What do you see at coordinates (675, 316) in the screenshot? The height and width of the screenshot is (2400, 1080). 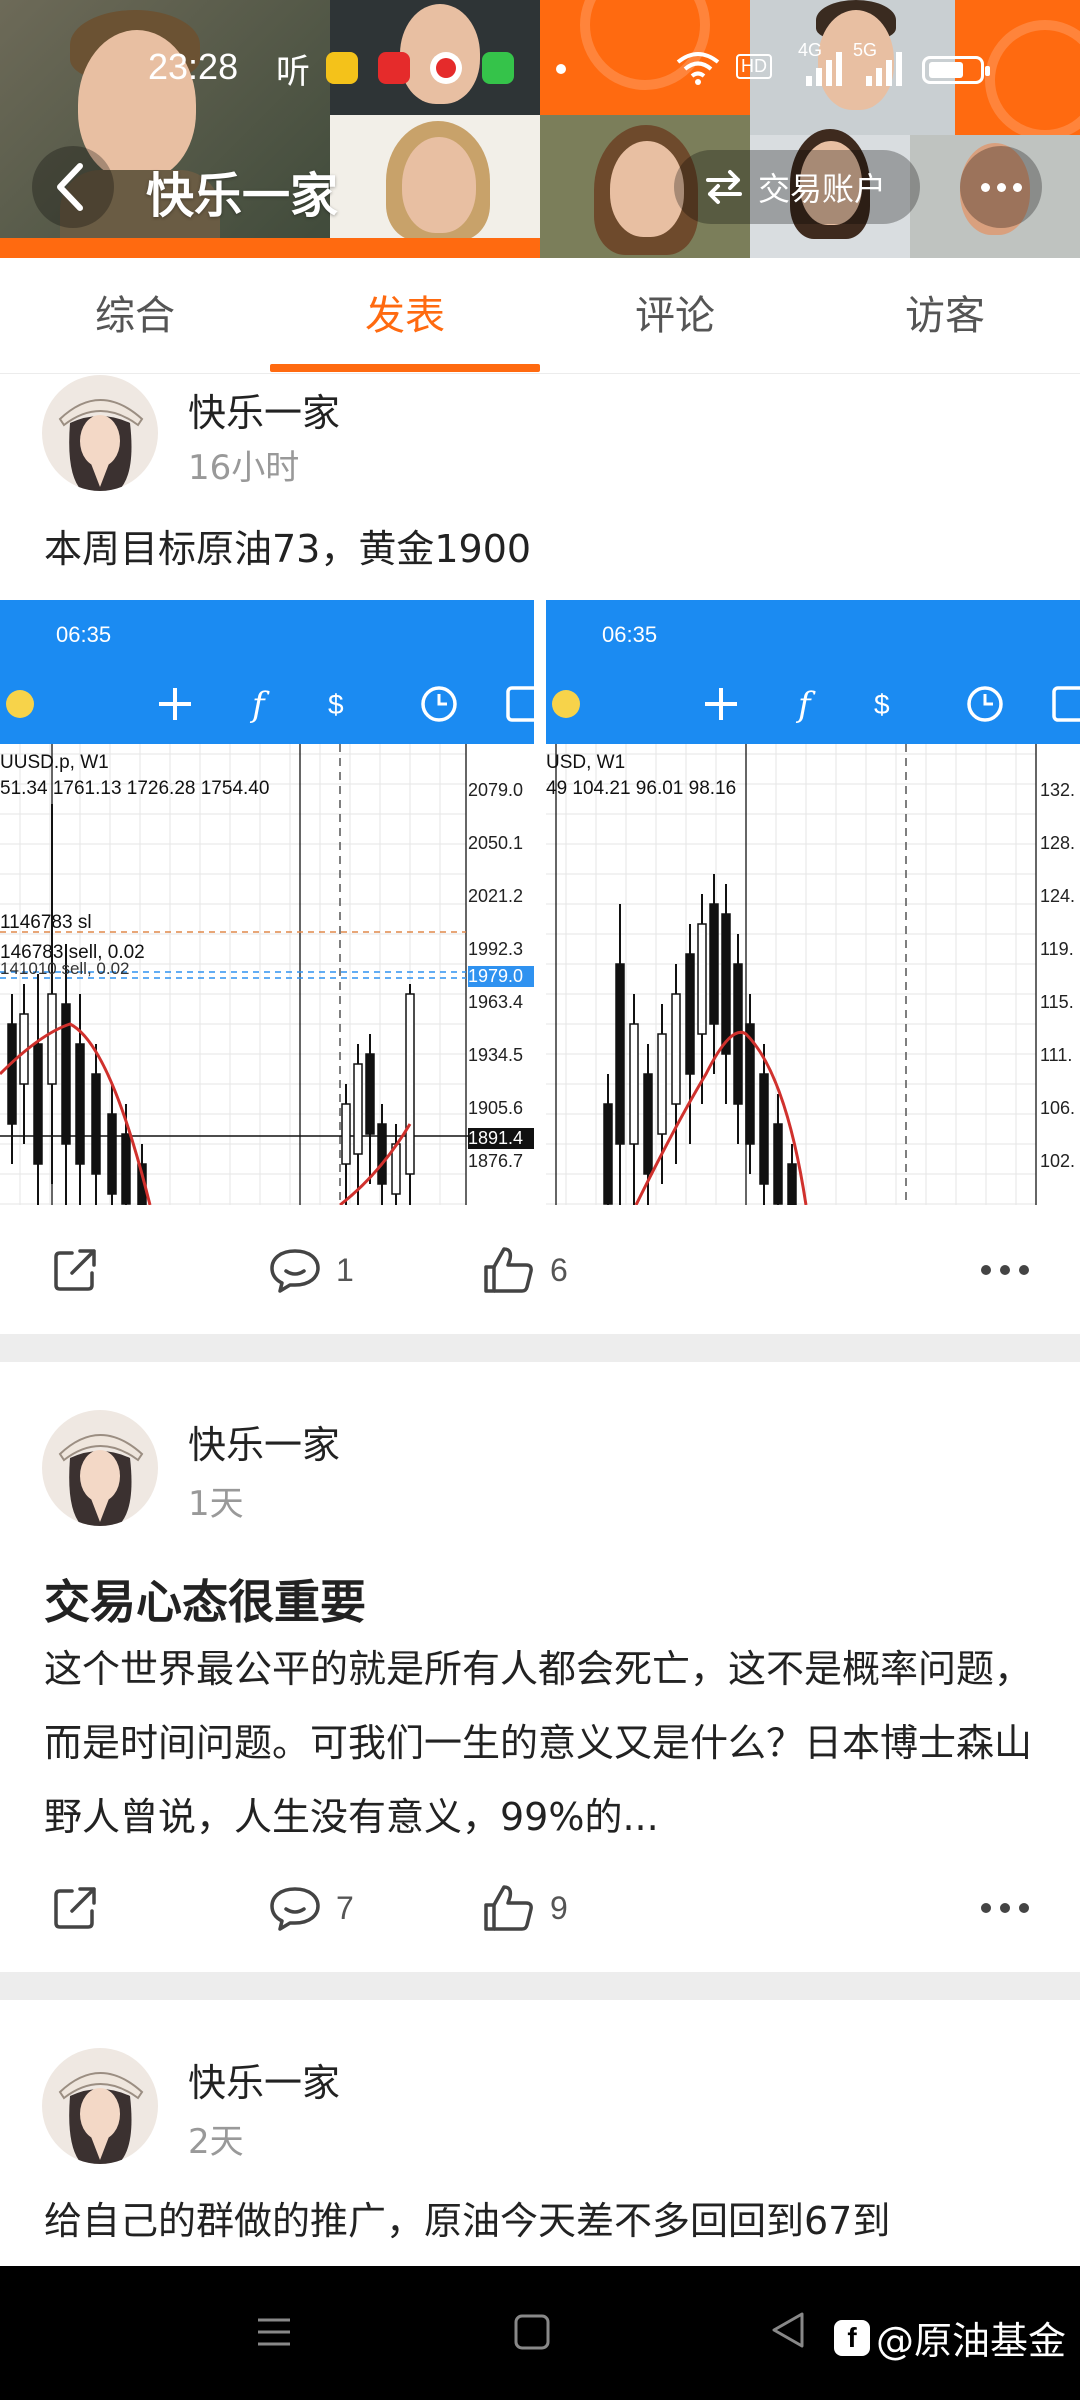 I see `tab-comments: 评论` at bounding box center [675, 316].